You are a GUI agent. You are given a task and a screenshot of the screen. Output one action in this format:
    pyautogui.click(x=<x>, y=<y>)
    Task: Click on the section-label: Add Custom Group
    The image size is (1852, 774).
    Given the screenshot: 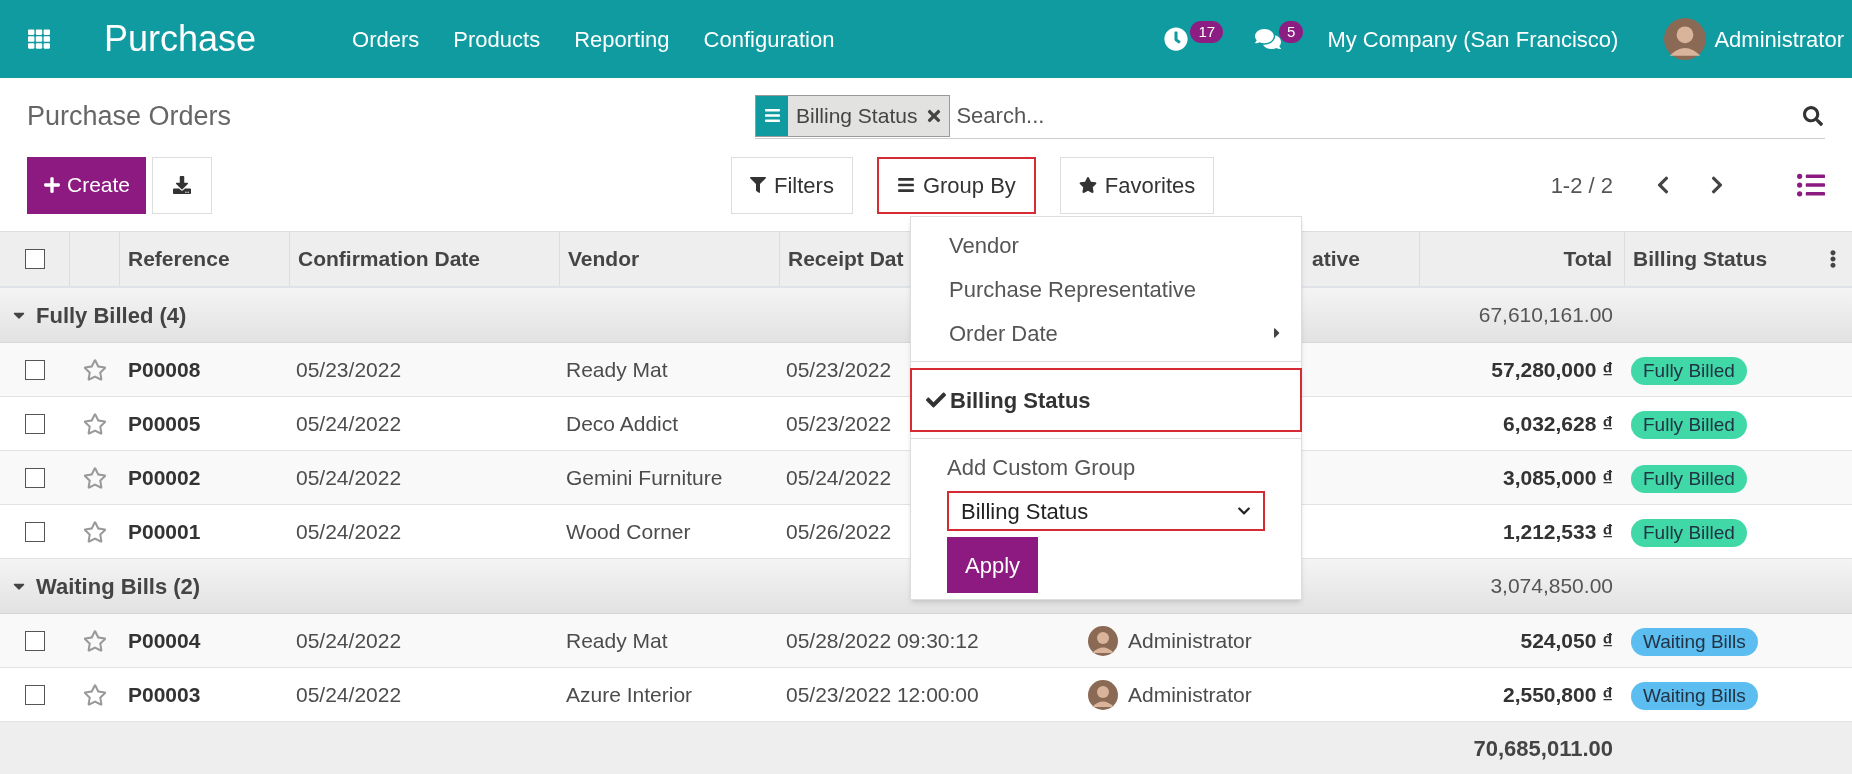 What is the action you would take?
    pyautogui.click(x=1042, y=467)
    